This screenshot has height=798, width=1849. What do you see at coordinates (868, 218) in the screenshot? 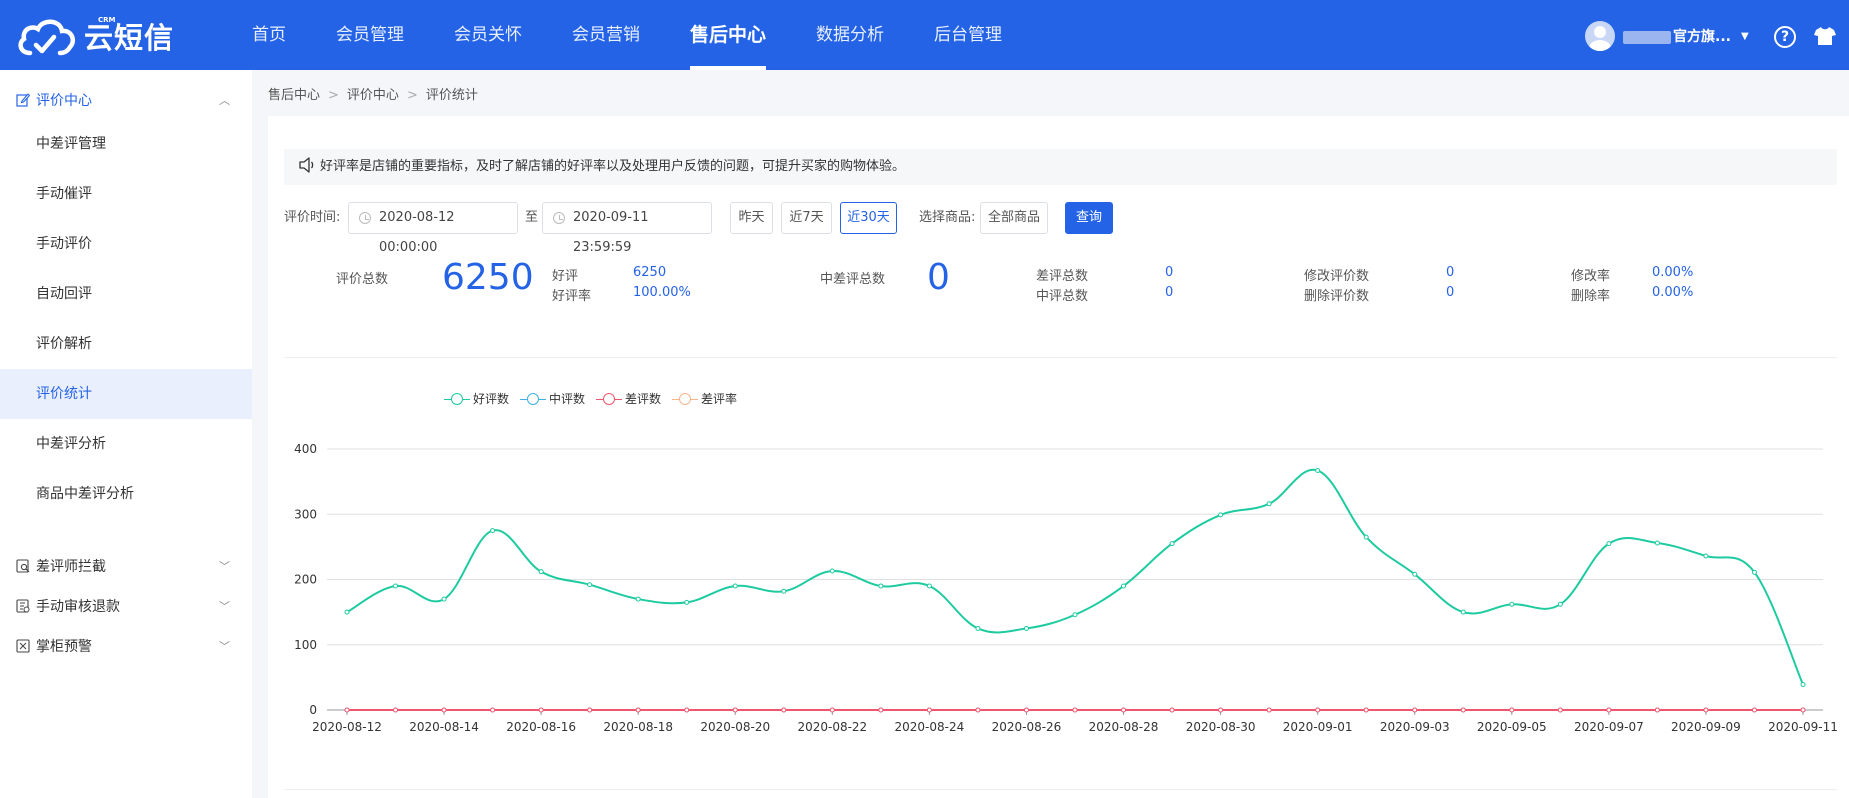
I see `last-30-days-button: 近30天` at bounding box center [868, 218].